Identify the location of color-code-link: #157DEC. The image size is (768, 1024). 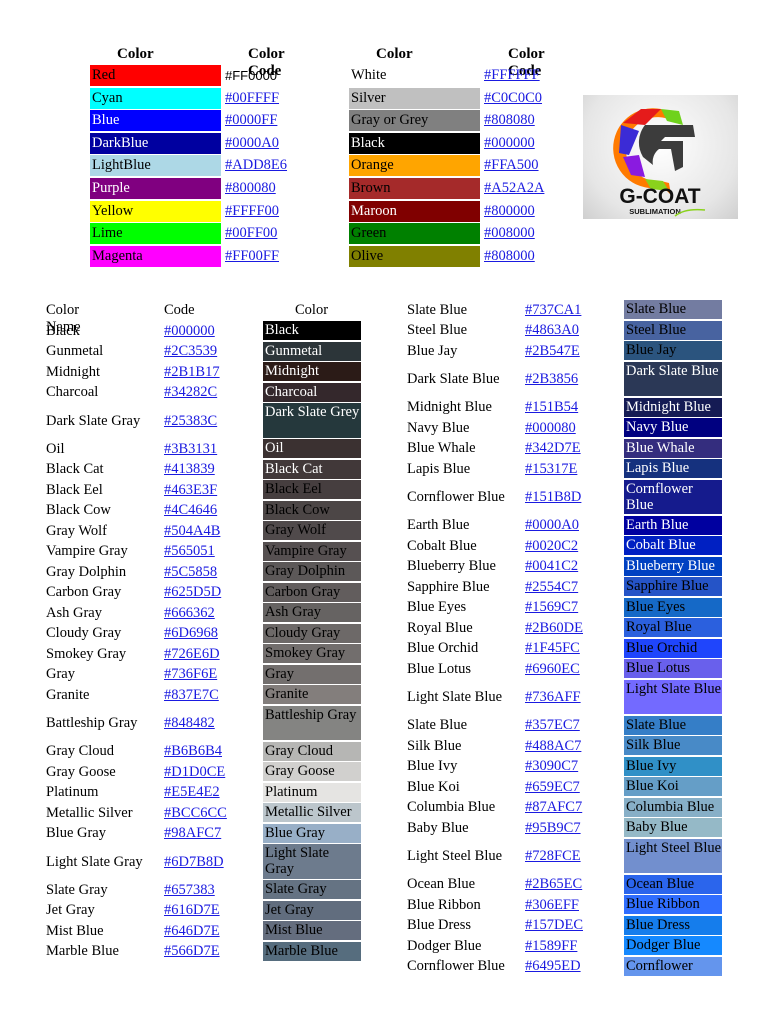
(554, 925).